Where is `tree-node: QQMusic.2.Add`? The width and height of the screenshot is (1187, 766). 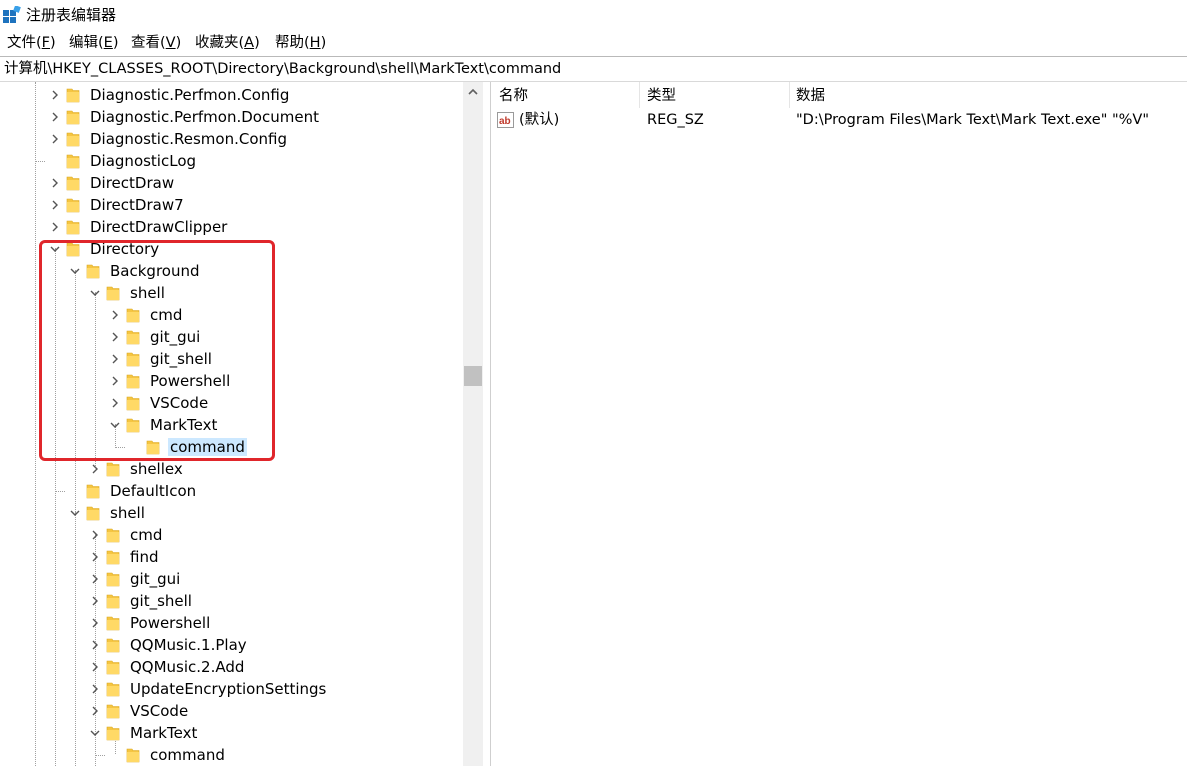 tree-node: QQMusic.2.Add is located at coordinates (231, 667).